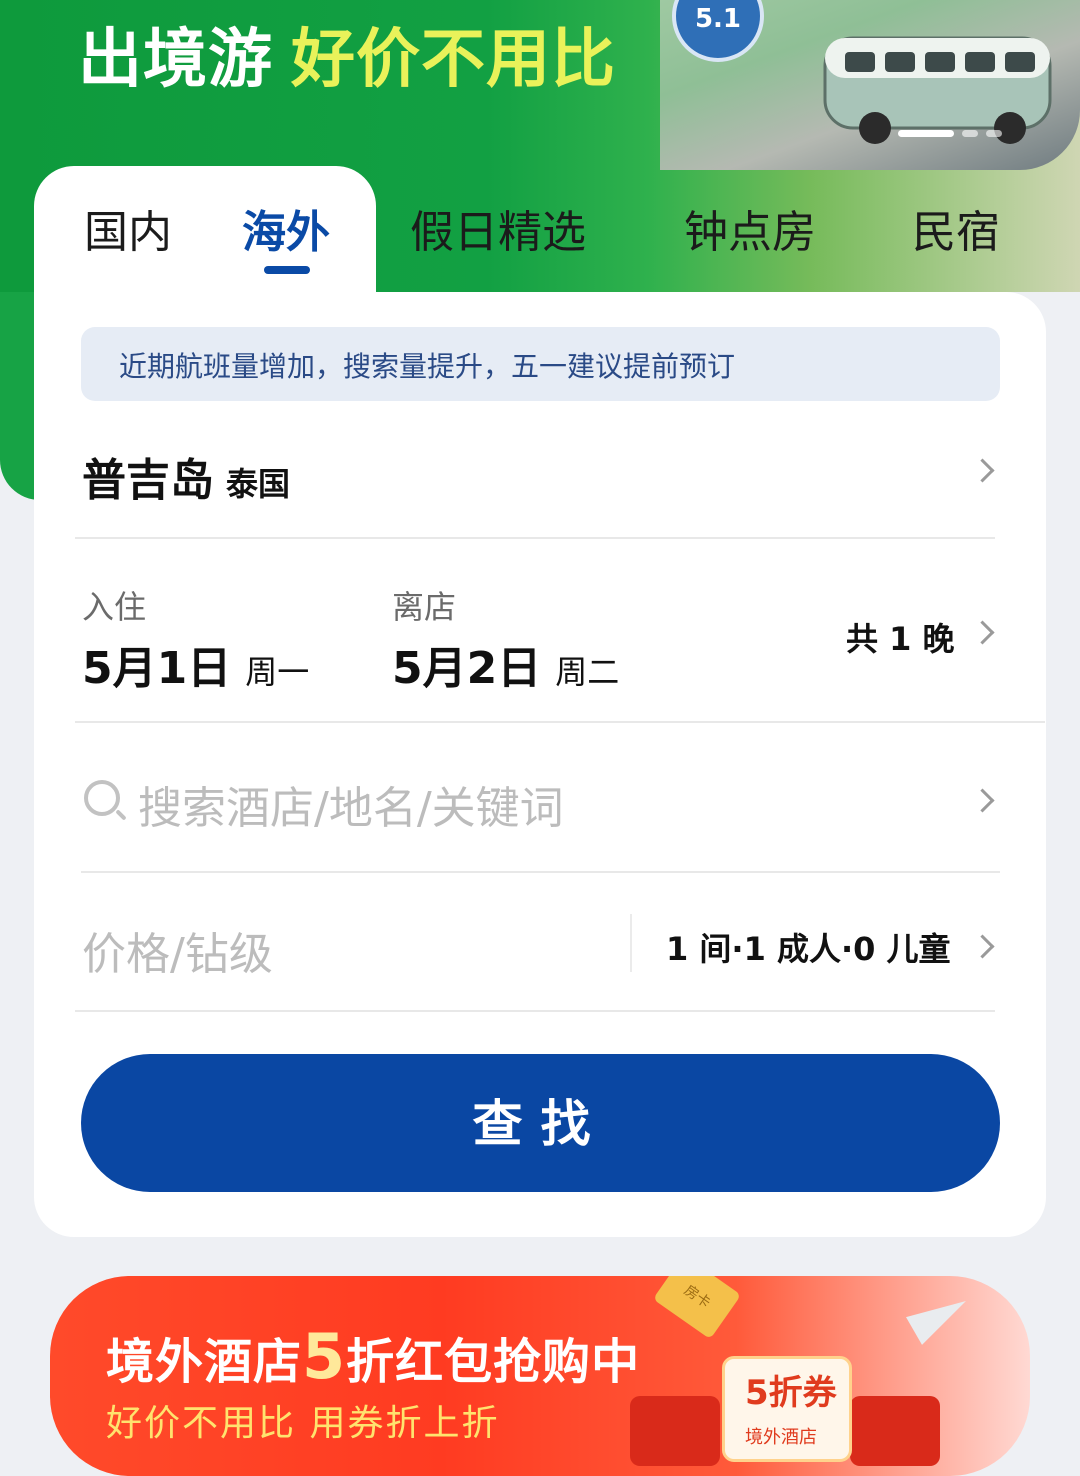  What do you see at coordinates (781, 1437) in the screenshot?
I see `coupon-scope: 境外酒店` at bounding box center [781, 1437].